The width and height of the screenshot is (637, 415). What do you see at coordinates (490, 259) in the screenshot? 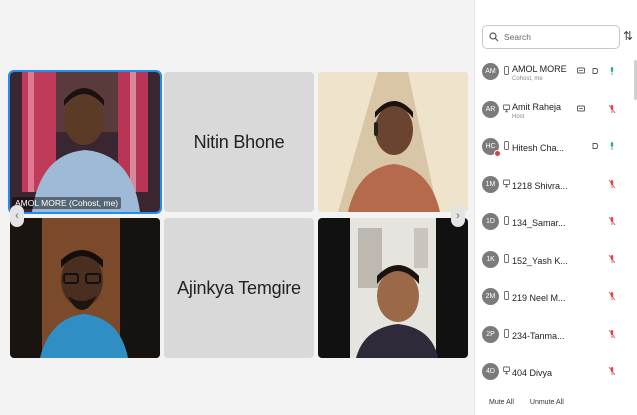
I see `avatar: 1K` at bounding box center [490, 259].